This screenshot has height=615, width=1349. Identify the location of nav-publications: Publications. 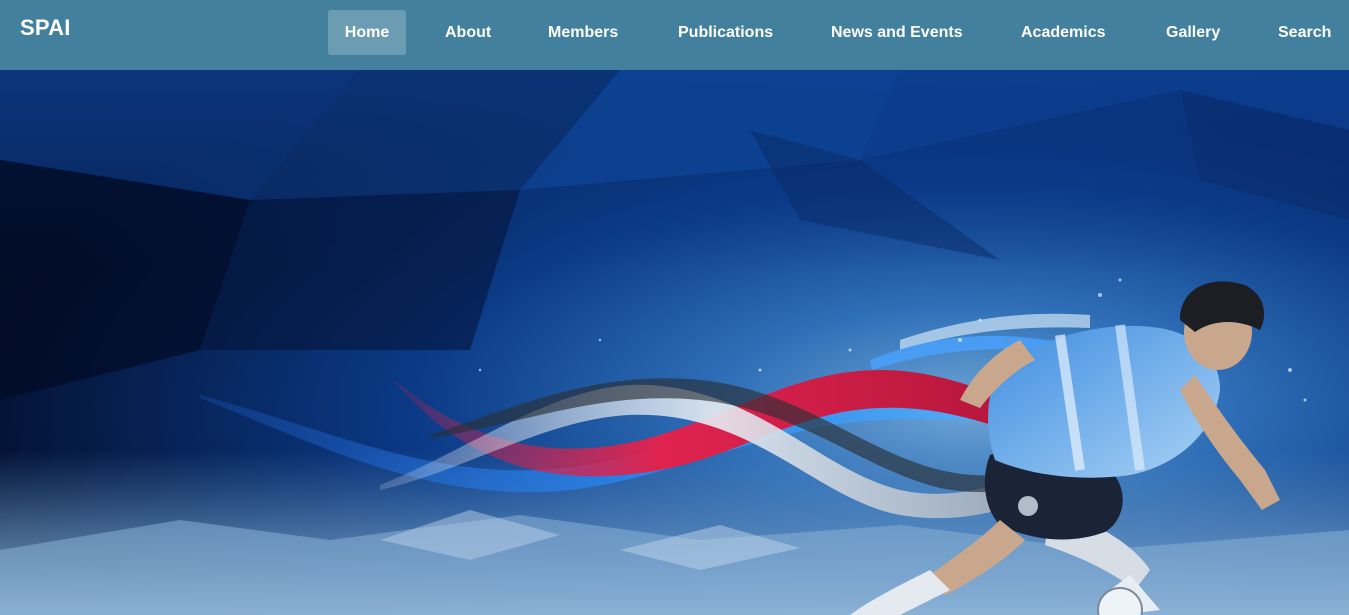
(725, 32).